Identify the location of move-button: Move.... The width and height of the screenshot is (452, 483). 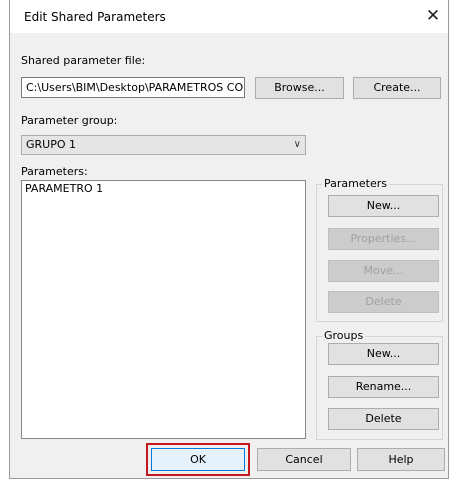
(383, 271).